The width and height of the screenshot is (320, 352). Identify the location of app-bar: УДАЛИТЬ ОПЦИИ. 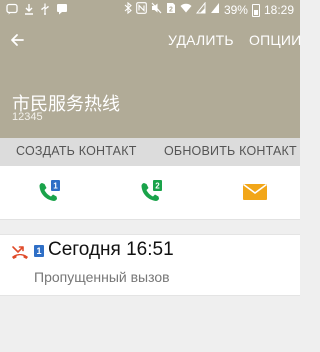
(150, 40).